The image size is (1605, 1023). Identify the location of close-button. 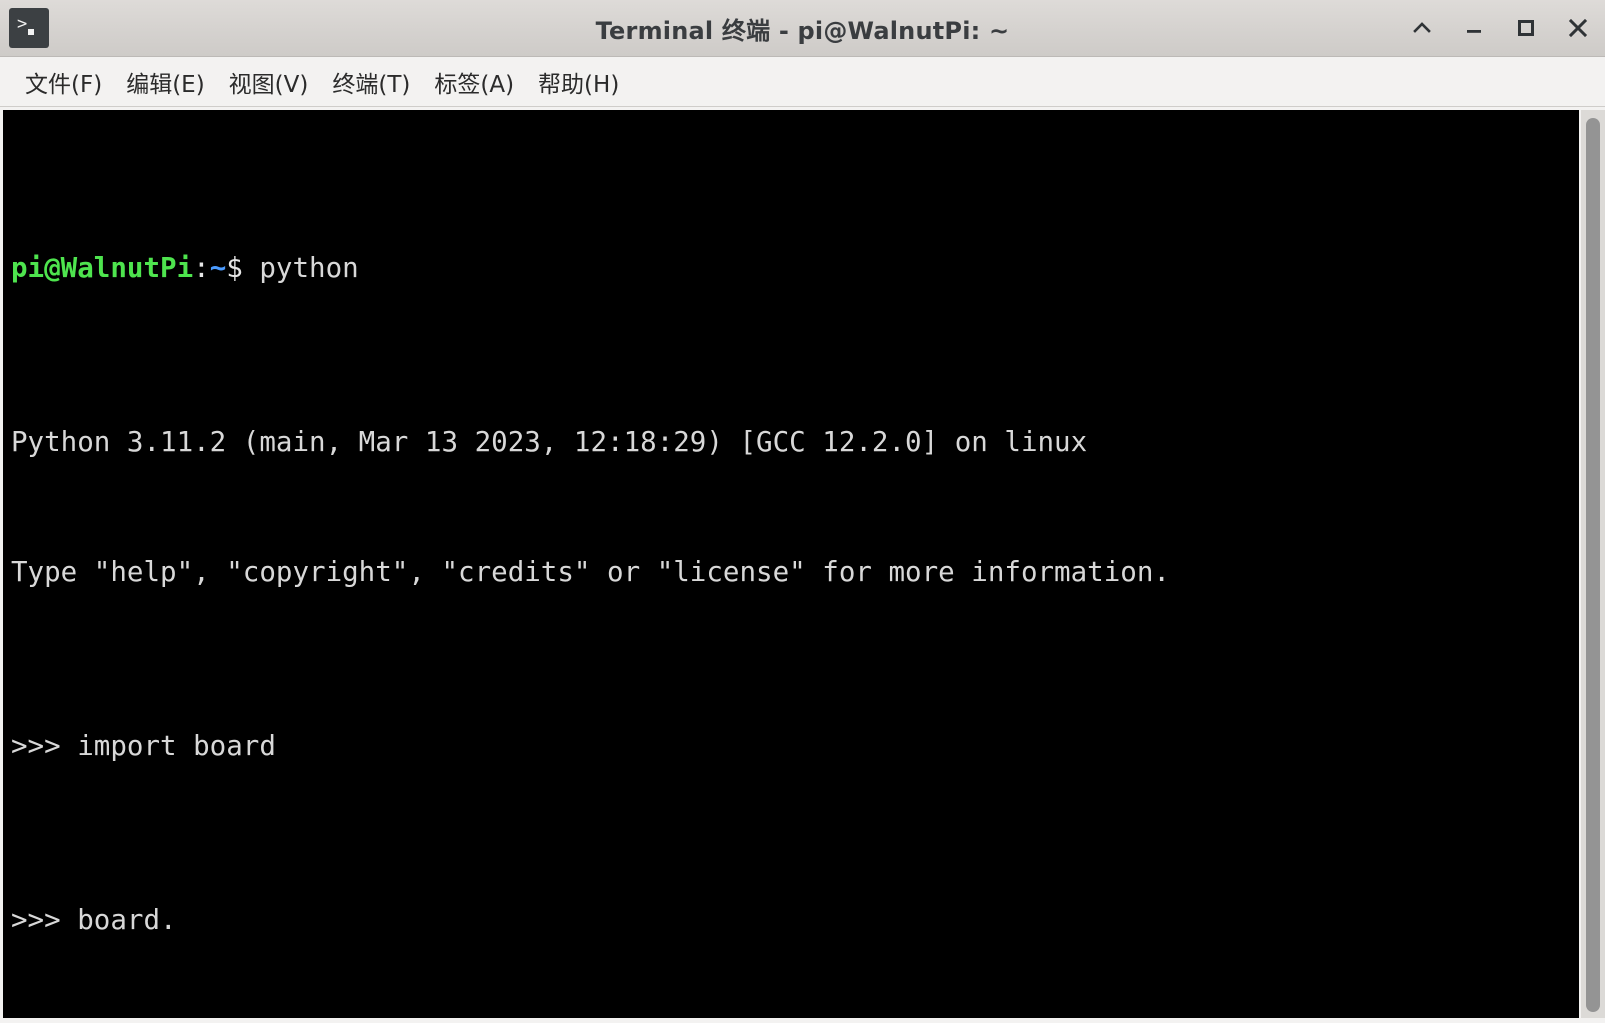
(1578, 28).